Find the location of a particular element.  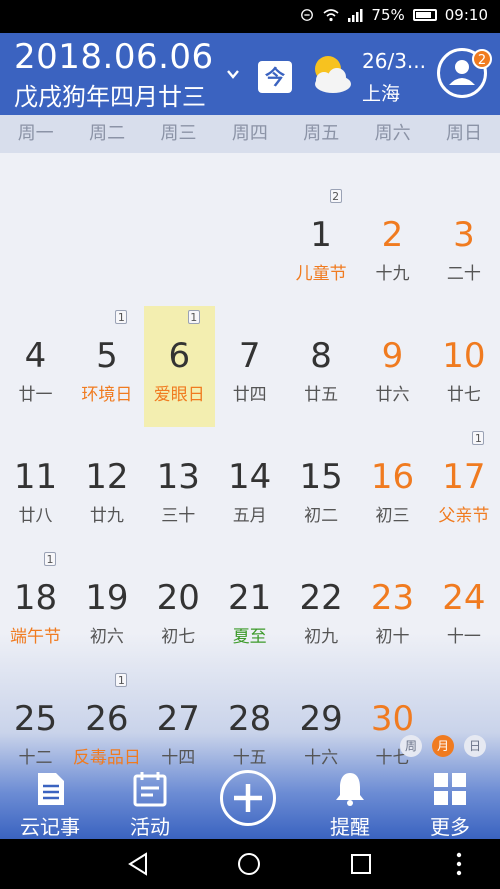

weekday-label: 周三 is located at coordinates (178, 133).